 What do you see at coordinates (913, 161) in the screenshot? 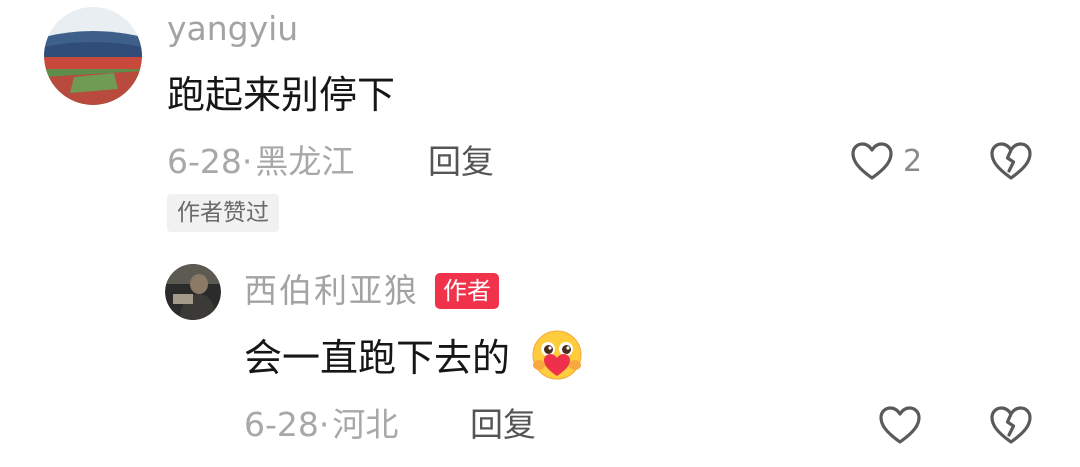
I see `comment-like-count: 2` at bounding box center [913, 161].